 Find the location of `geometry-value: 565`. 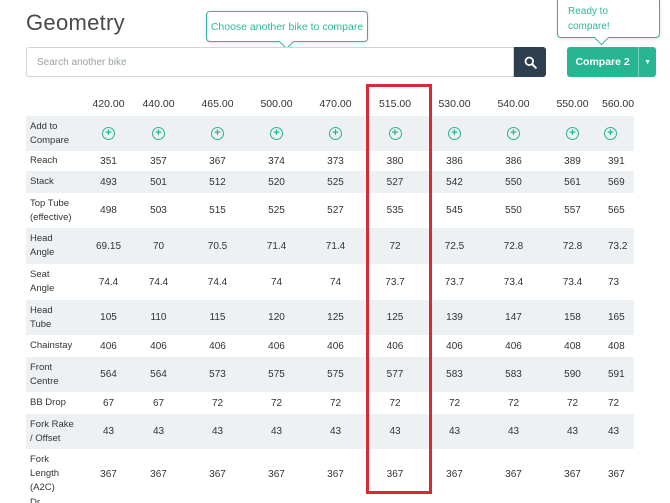

geometry-value: 565 is located at coordinates (616, 210).